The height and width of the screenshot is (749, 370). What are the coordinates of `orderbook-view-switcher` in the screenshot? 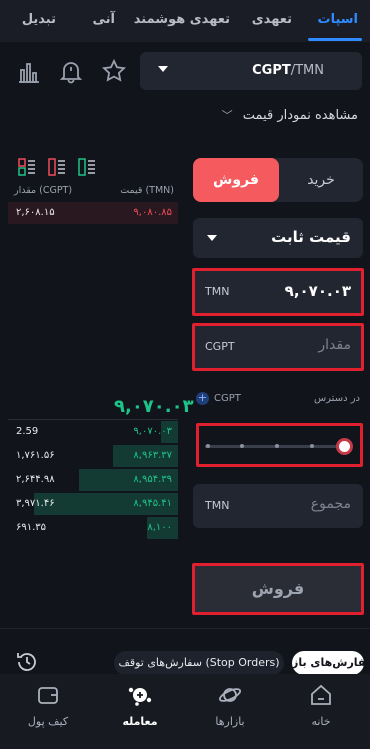 It's located at (58, 167).